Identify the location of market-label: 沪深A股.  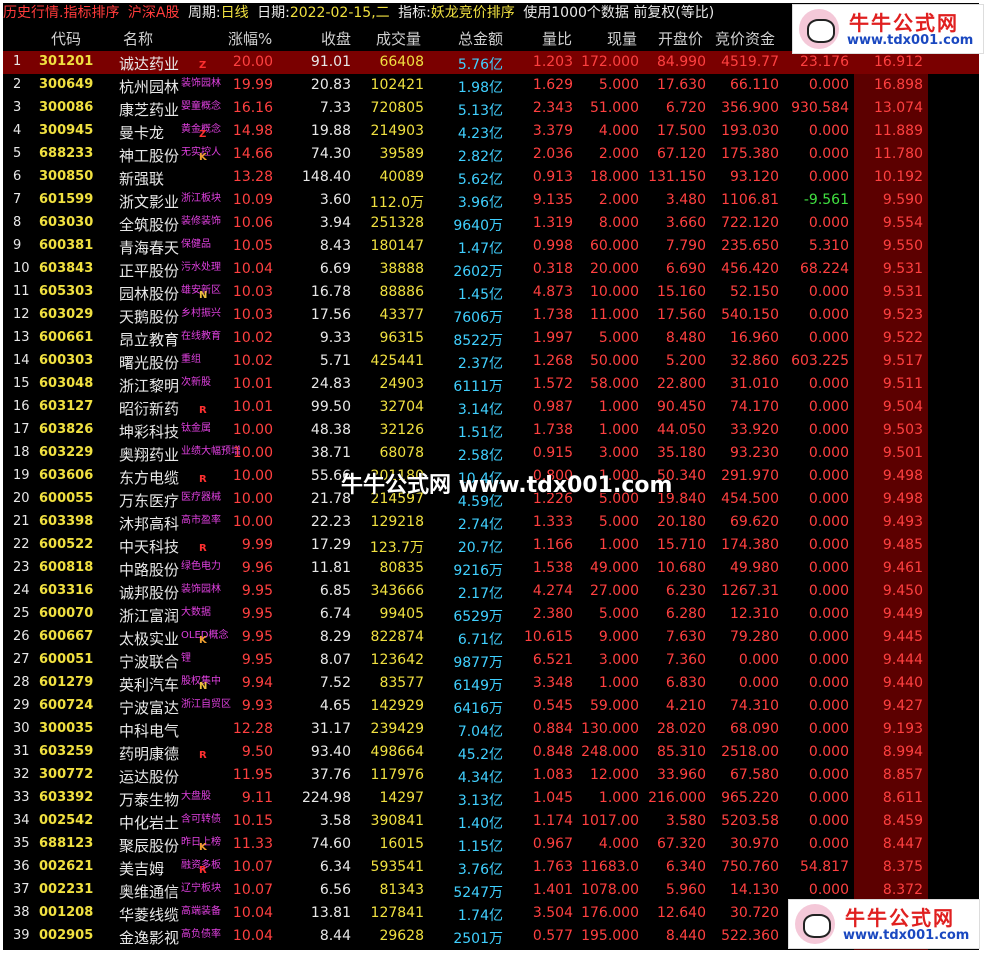
(154, 13).